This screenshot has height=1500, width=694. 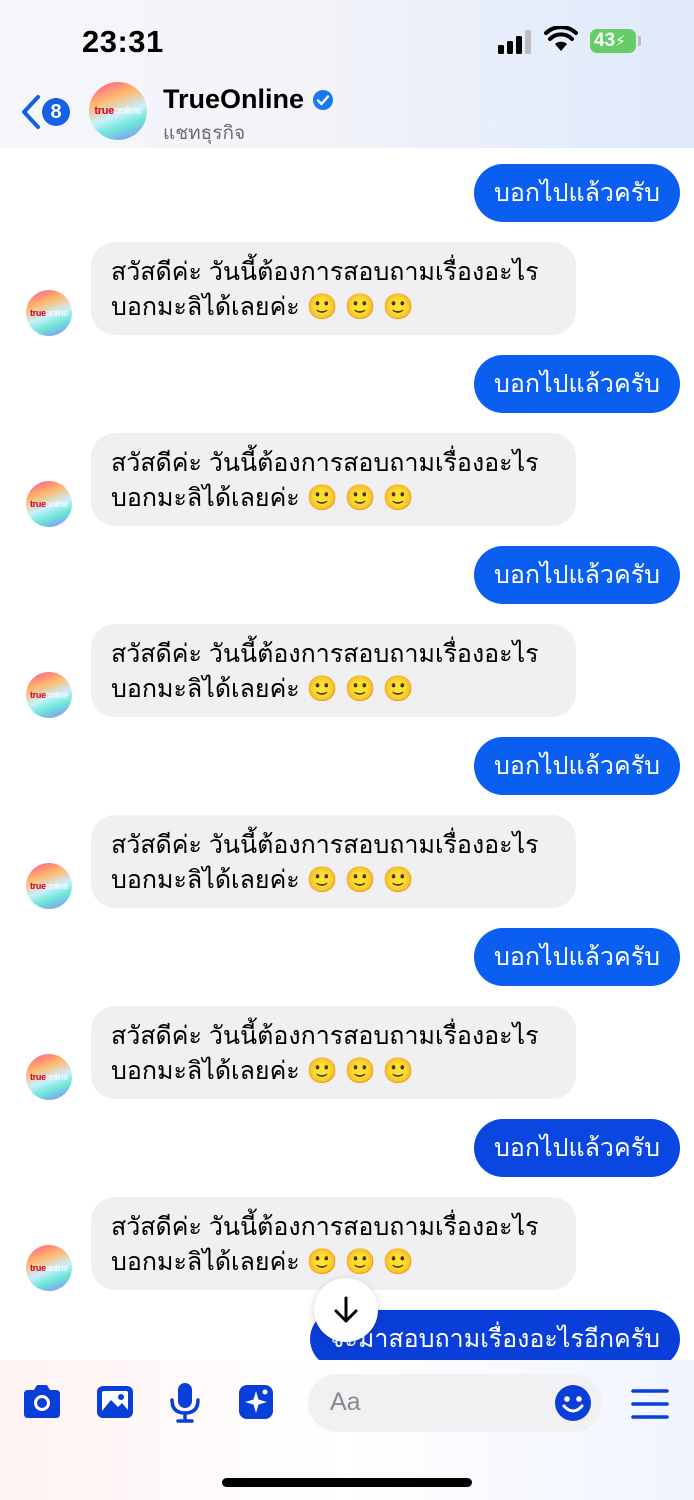 I want to click on logo-text: trueonline, so click(x=118, y=111).